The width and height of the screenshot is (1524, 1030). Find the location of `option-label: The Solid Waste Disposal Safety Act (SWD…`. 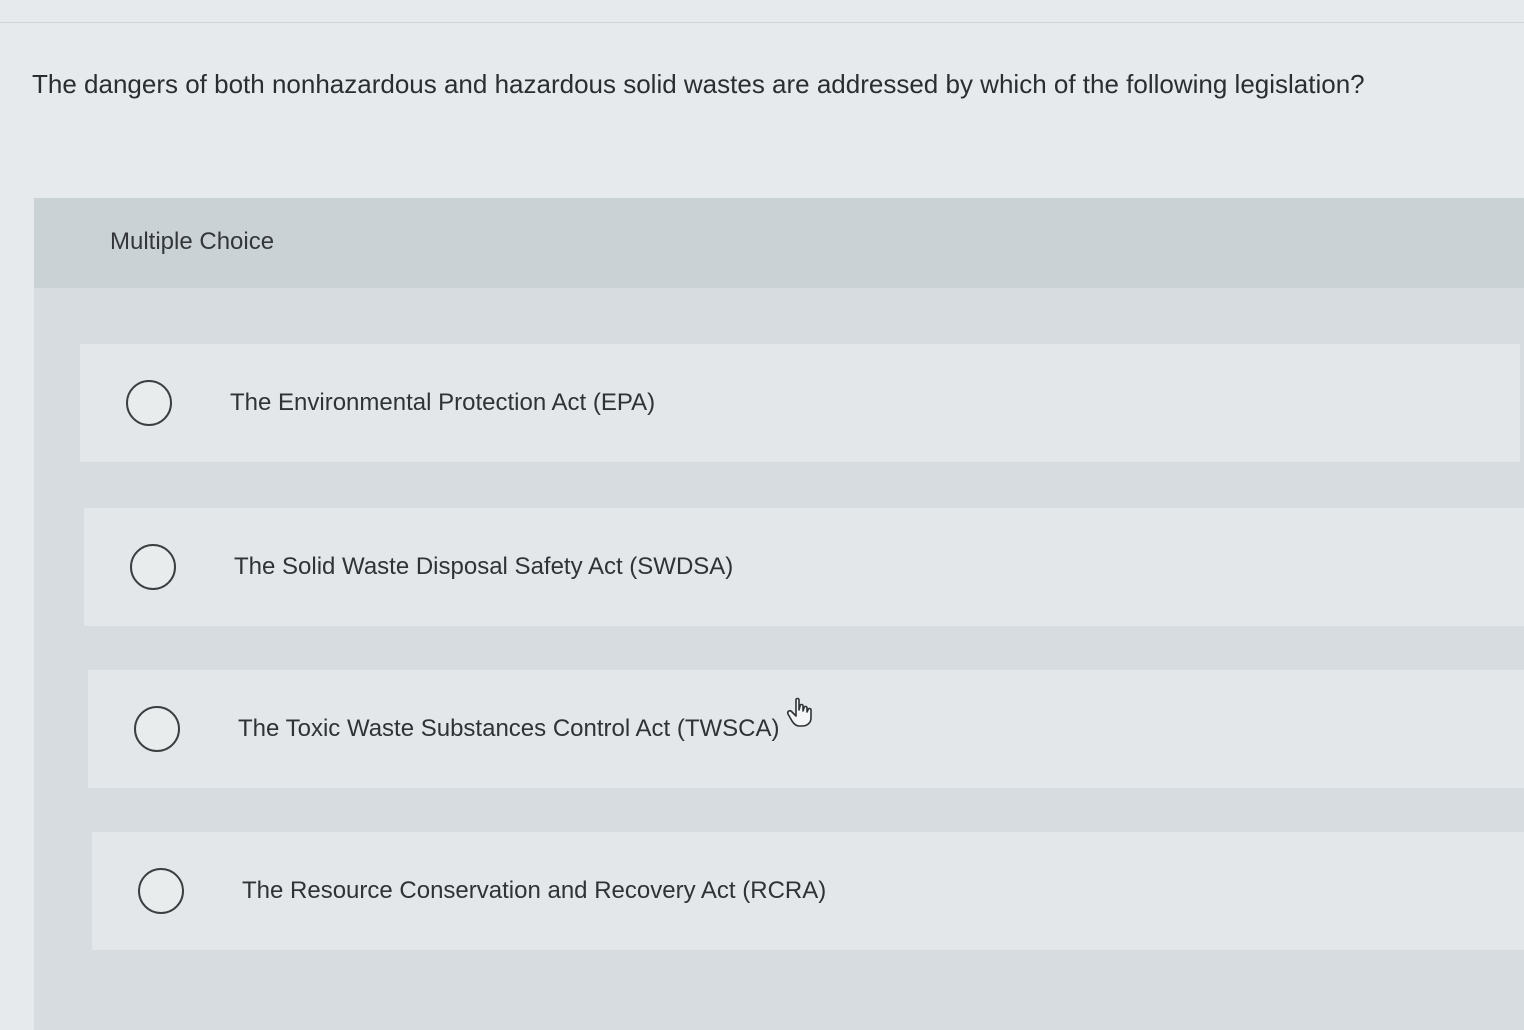

option-label: The Solid Waste Disposal Safety Act (SWD… is located at coordinates (484, 566).